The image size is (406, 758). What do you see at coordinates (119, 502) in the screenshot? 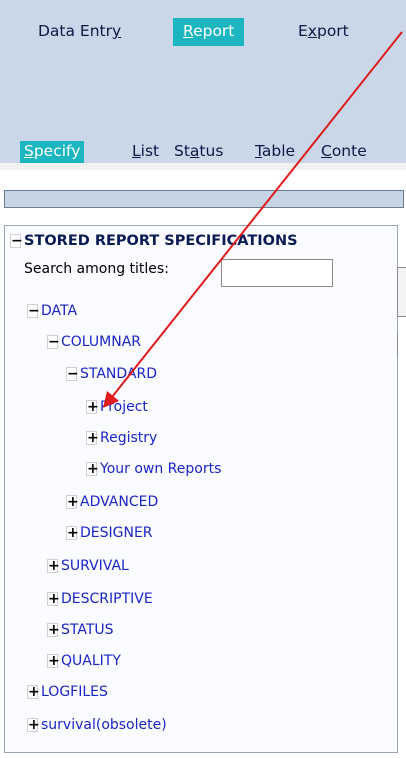
I see `tree-node-label: ADVANCED` at bounding box center [119, 502].